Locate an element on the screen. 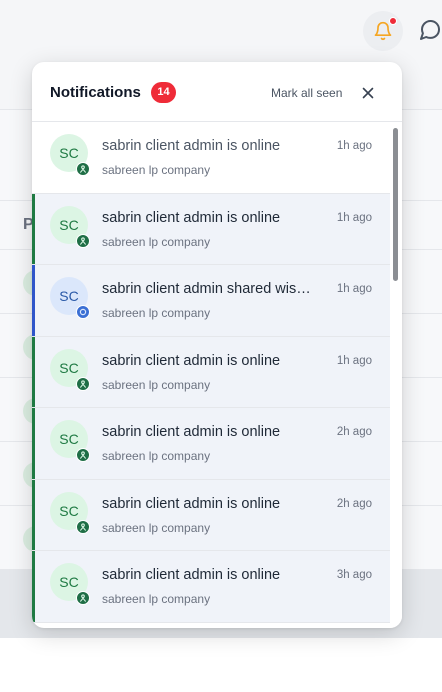 This screenshot has width=442, height=692. panel-title: Notifications is located at coordinates (95, 92).